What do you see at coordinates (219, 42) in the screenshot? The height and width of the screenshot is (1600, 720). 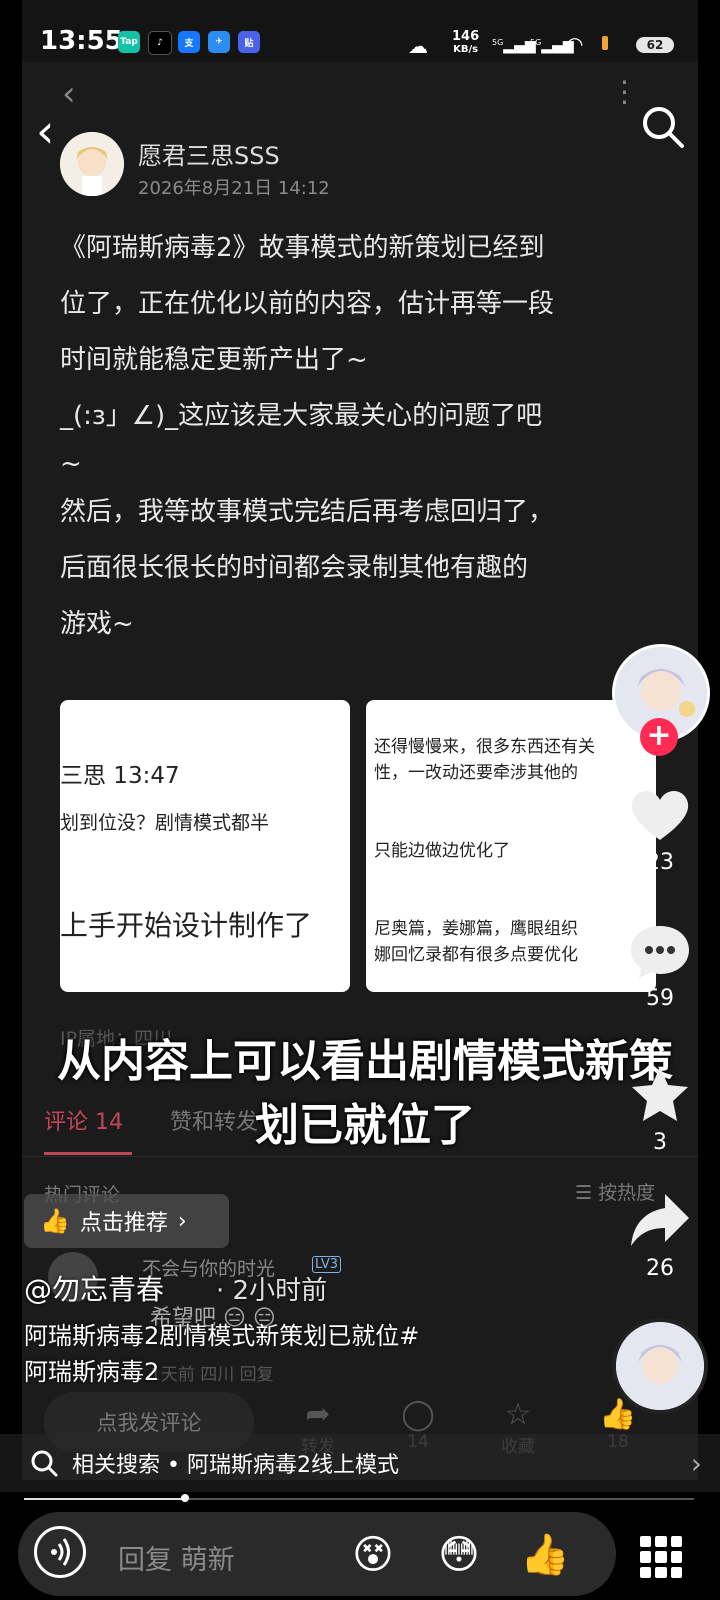 I see `plane-app-icon: ✈` at bounding box center [219, 42].